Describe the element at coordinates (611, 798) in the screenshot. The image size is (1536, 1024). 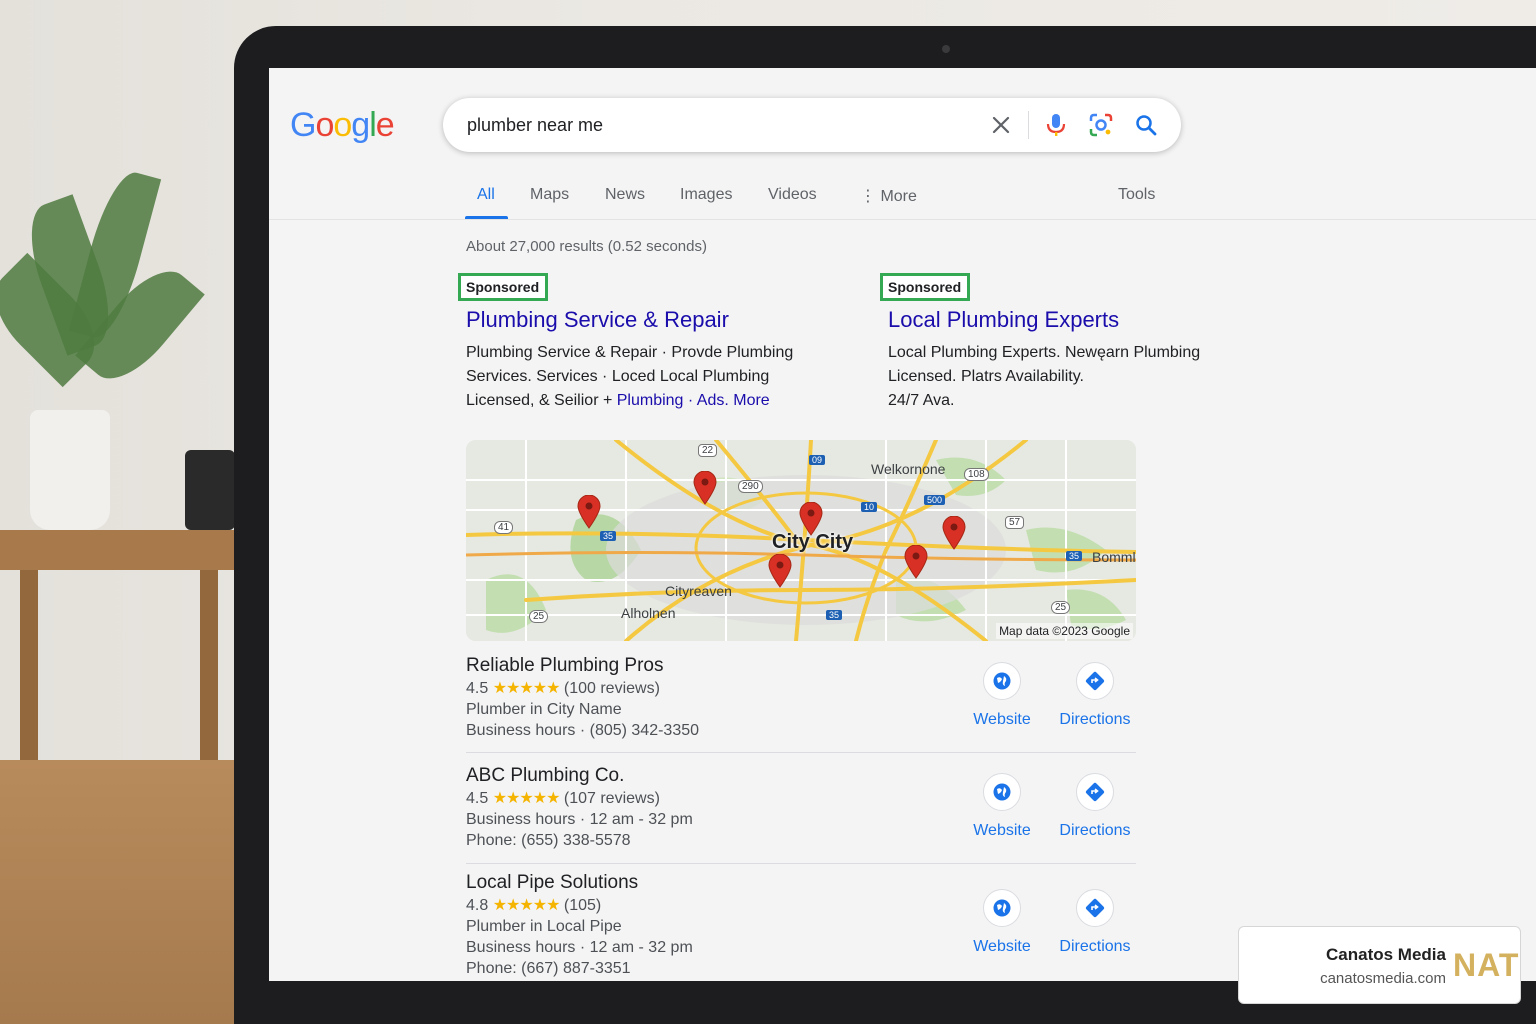
I see `review-count: (107 reviews)` at that location.